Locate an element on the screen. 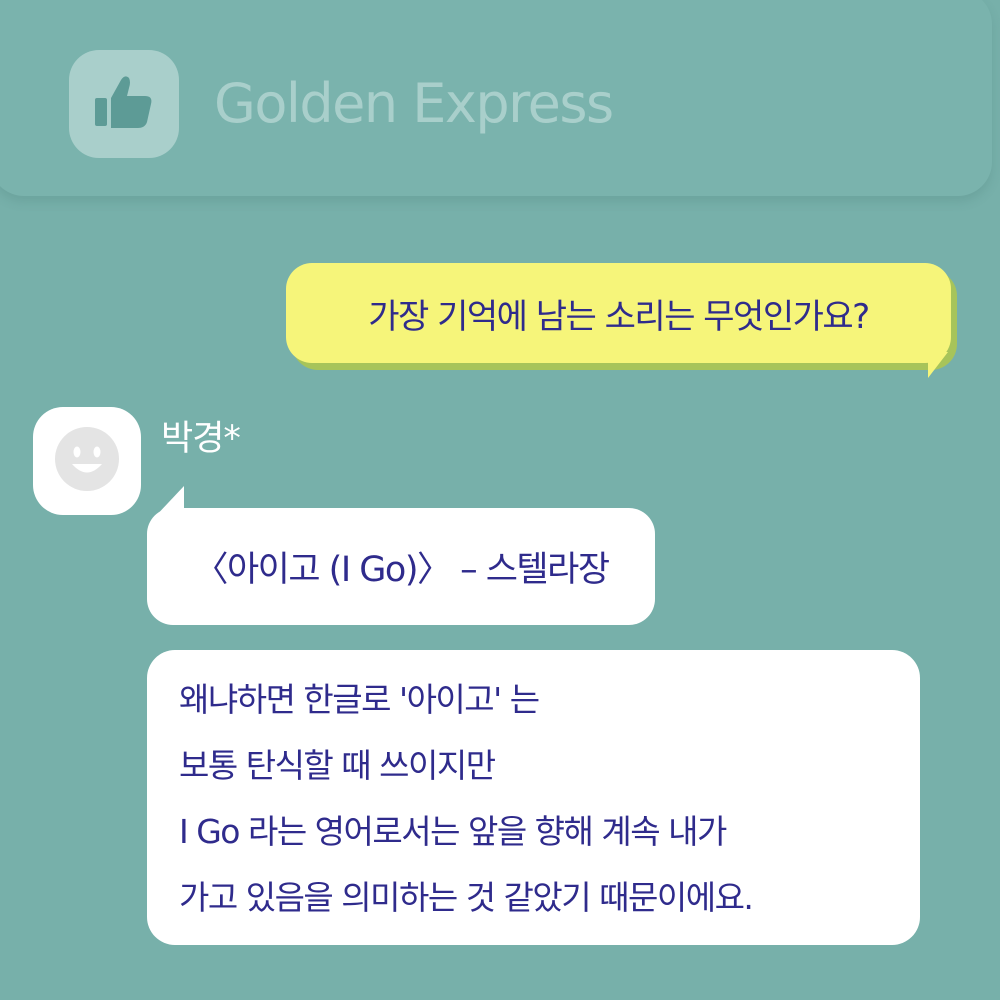  thumbs-up-icon is located at coordinates (124, 104).